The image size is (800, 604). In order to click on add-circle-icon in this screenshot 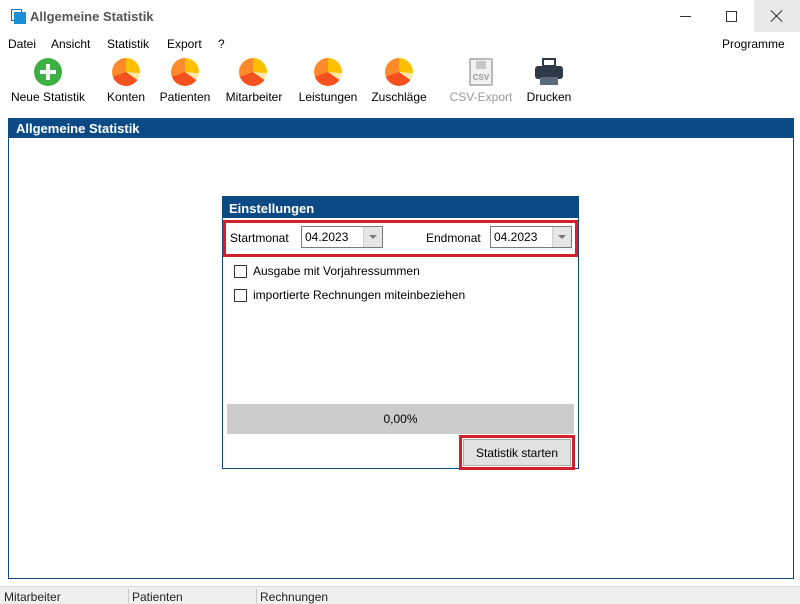, I will do `click(49, 73)`.